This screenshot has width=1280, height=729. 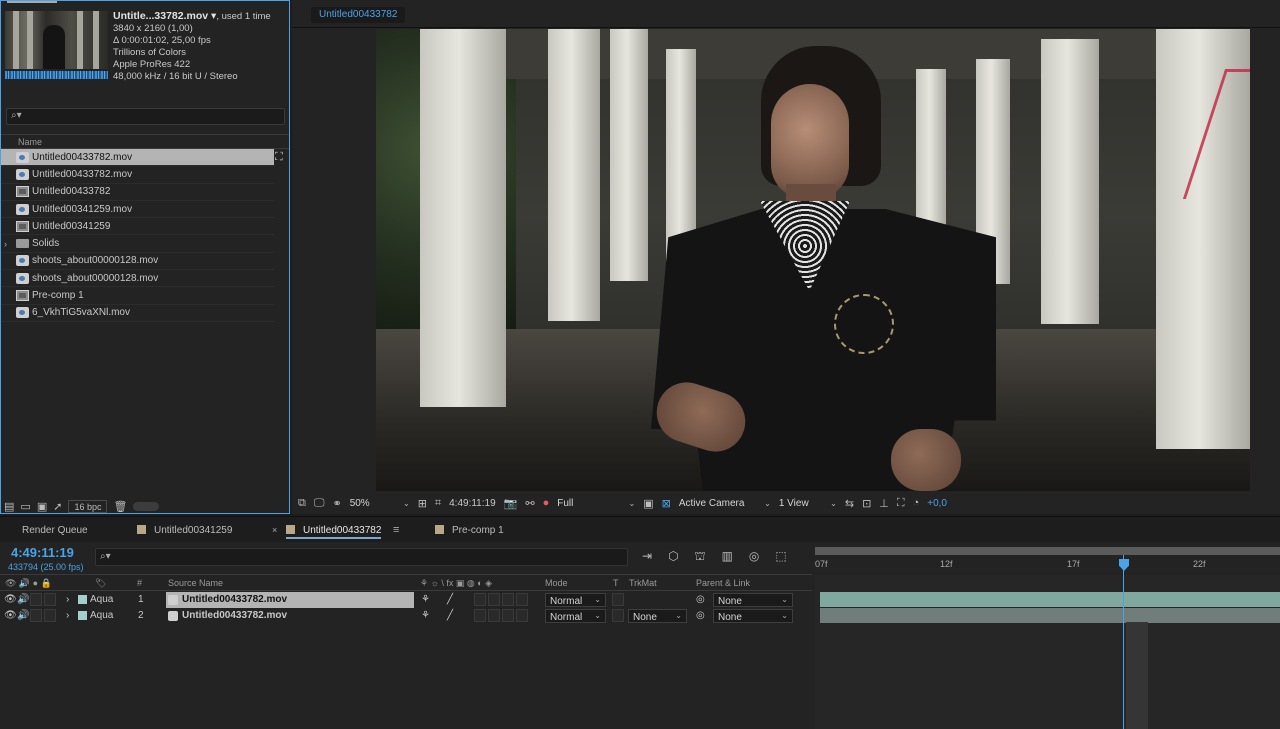 What do you see at coordinates (780, 557) in the screenshot?
I see `graph-editor-icon: ⬚` at bounding box center [780, 557].